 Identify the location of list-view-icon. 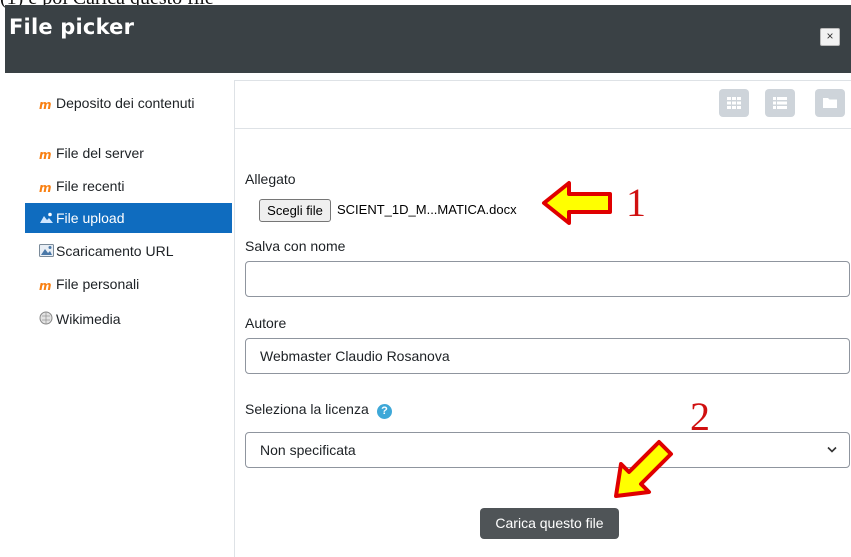
(780, 103).